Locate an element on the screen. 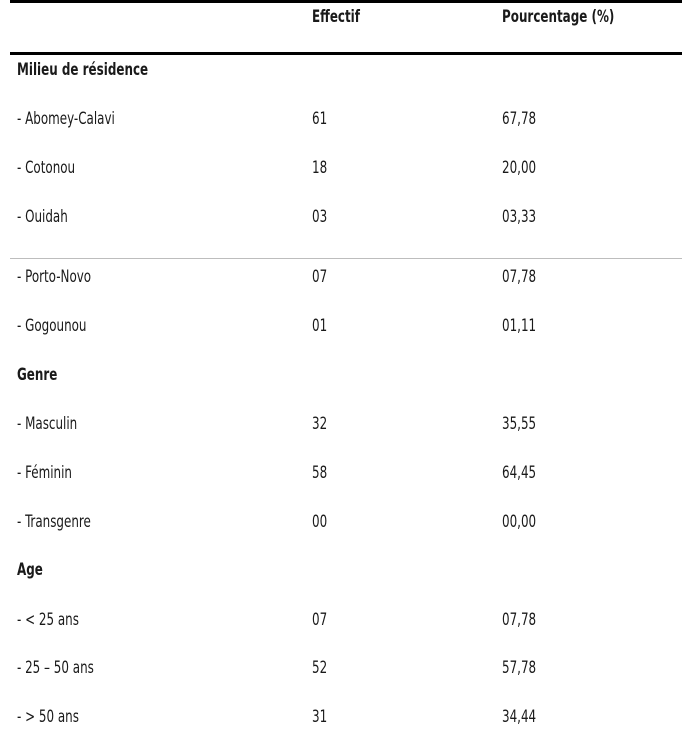 This screenshot has height=749, width=682. row-pourcentage: 64,45 is located at coordinates (519, 473).